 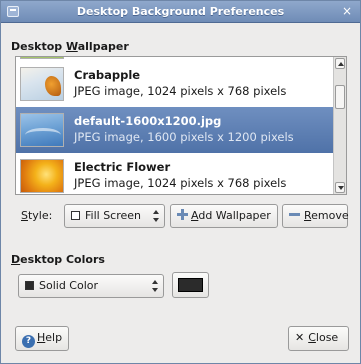 I want to click on color-mode-value: Solid Color, so click(x=69, y=285).